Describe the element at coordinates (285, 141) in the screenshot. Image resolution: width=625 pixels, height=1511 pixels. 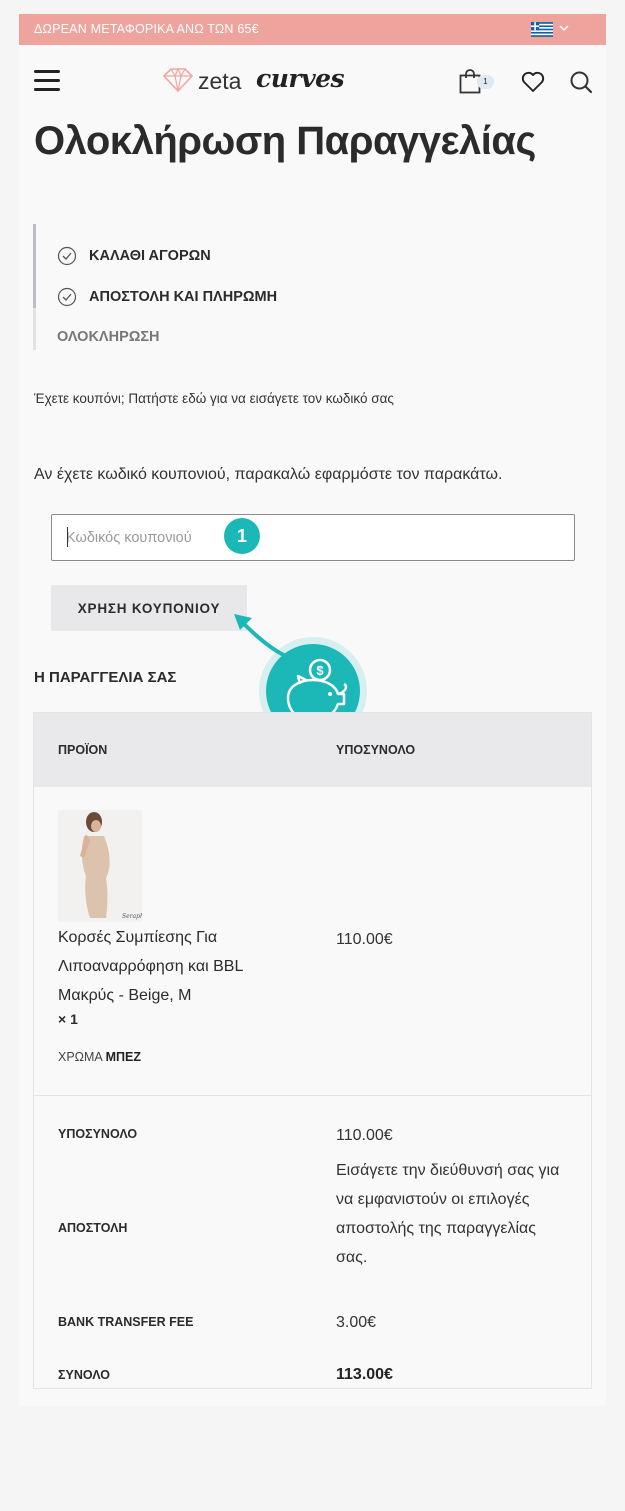
I see `page-title: Ολοκλήρωση Παραγγελίας` at that location.